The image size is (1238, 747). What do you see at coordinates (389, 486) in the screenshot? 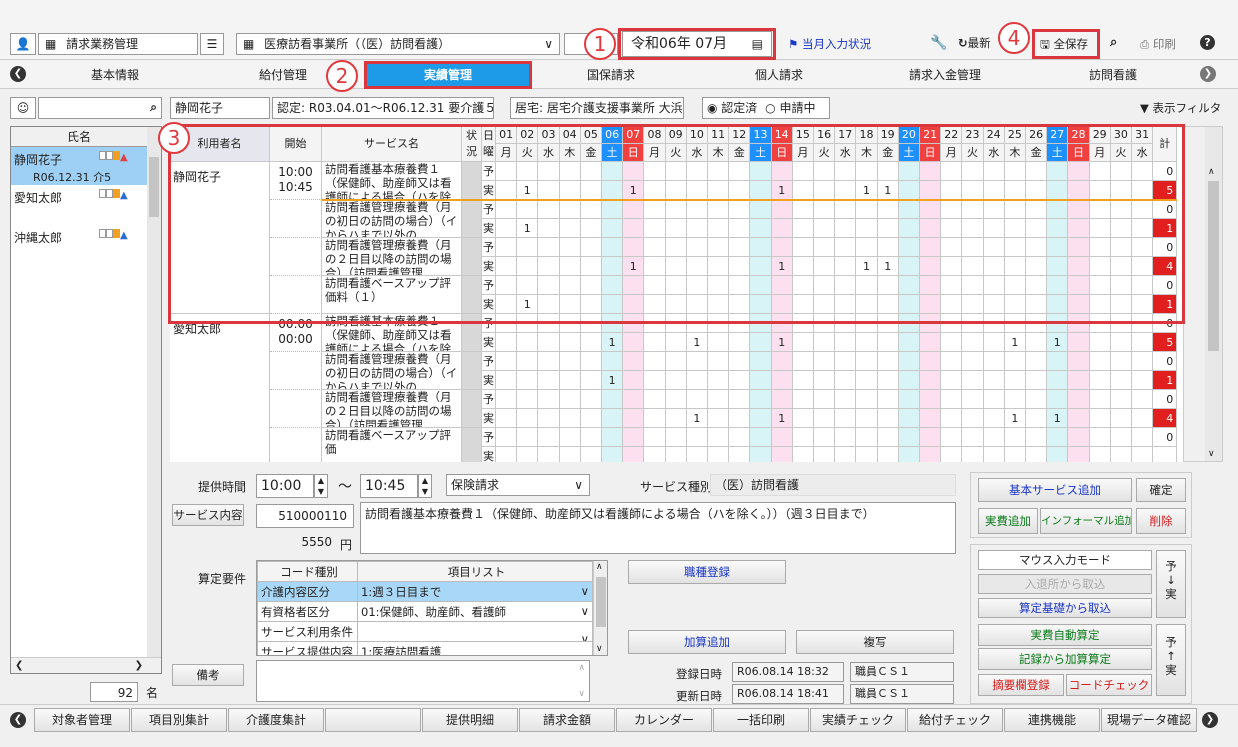
I see `time-to-input: 10:45` at bounding box center [389, 486].